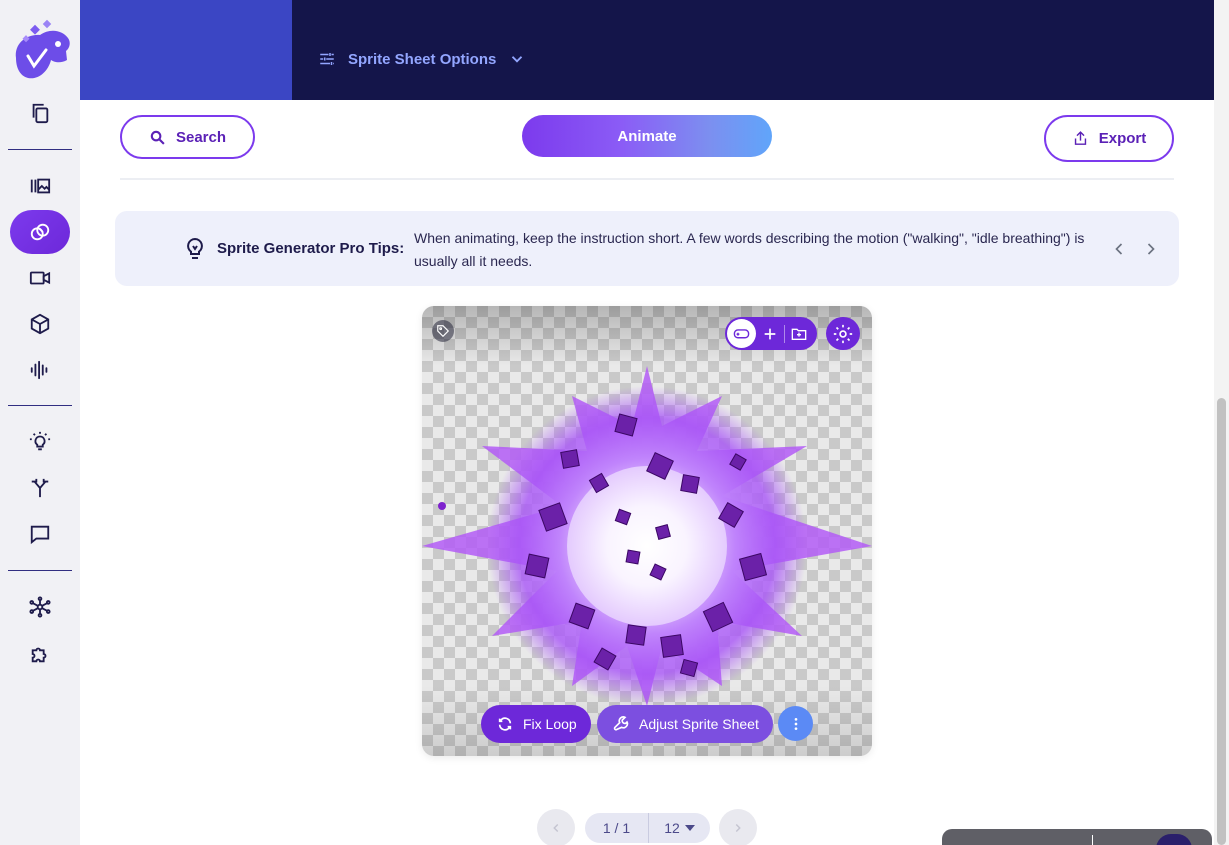 The image size is (1229, 845). What do you see at coordinates (41, 51) in the screenshot?
I see `app-logo` at bounding box center [41, 51].